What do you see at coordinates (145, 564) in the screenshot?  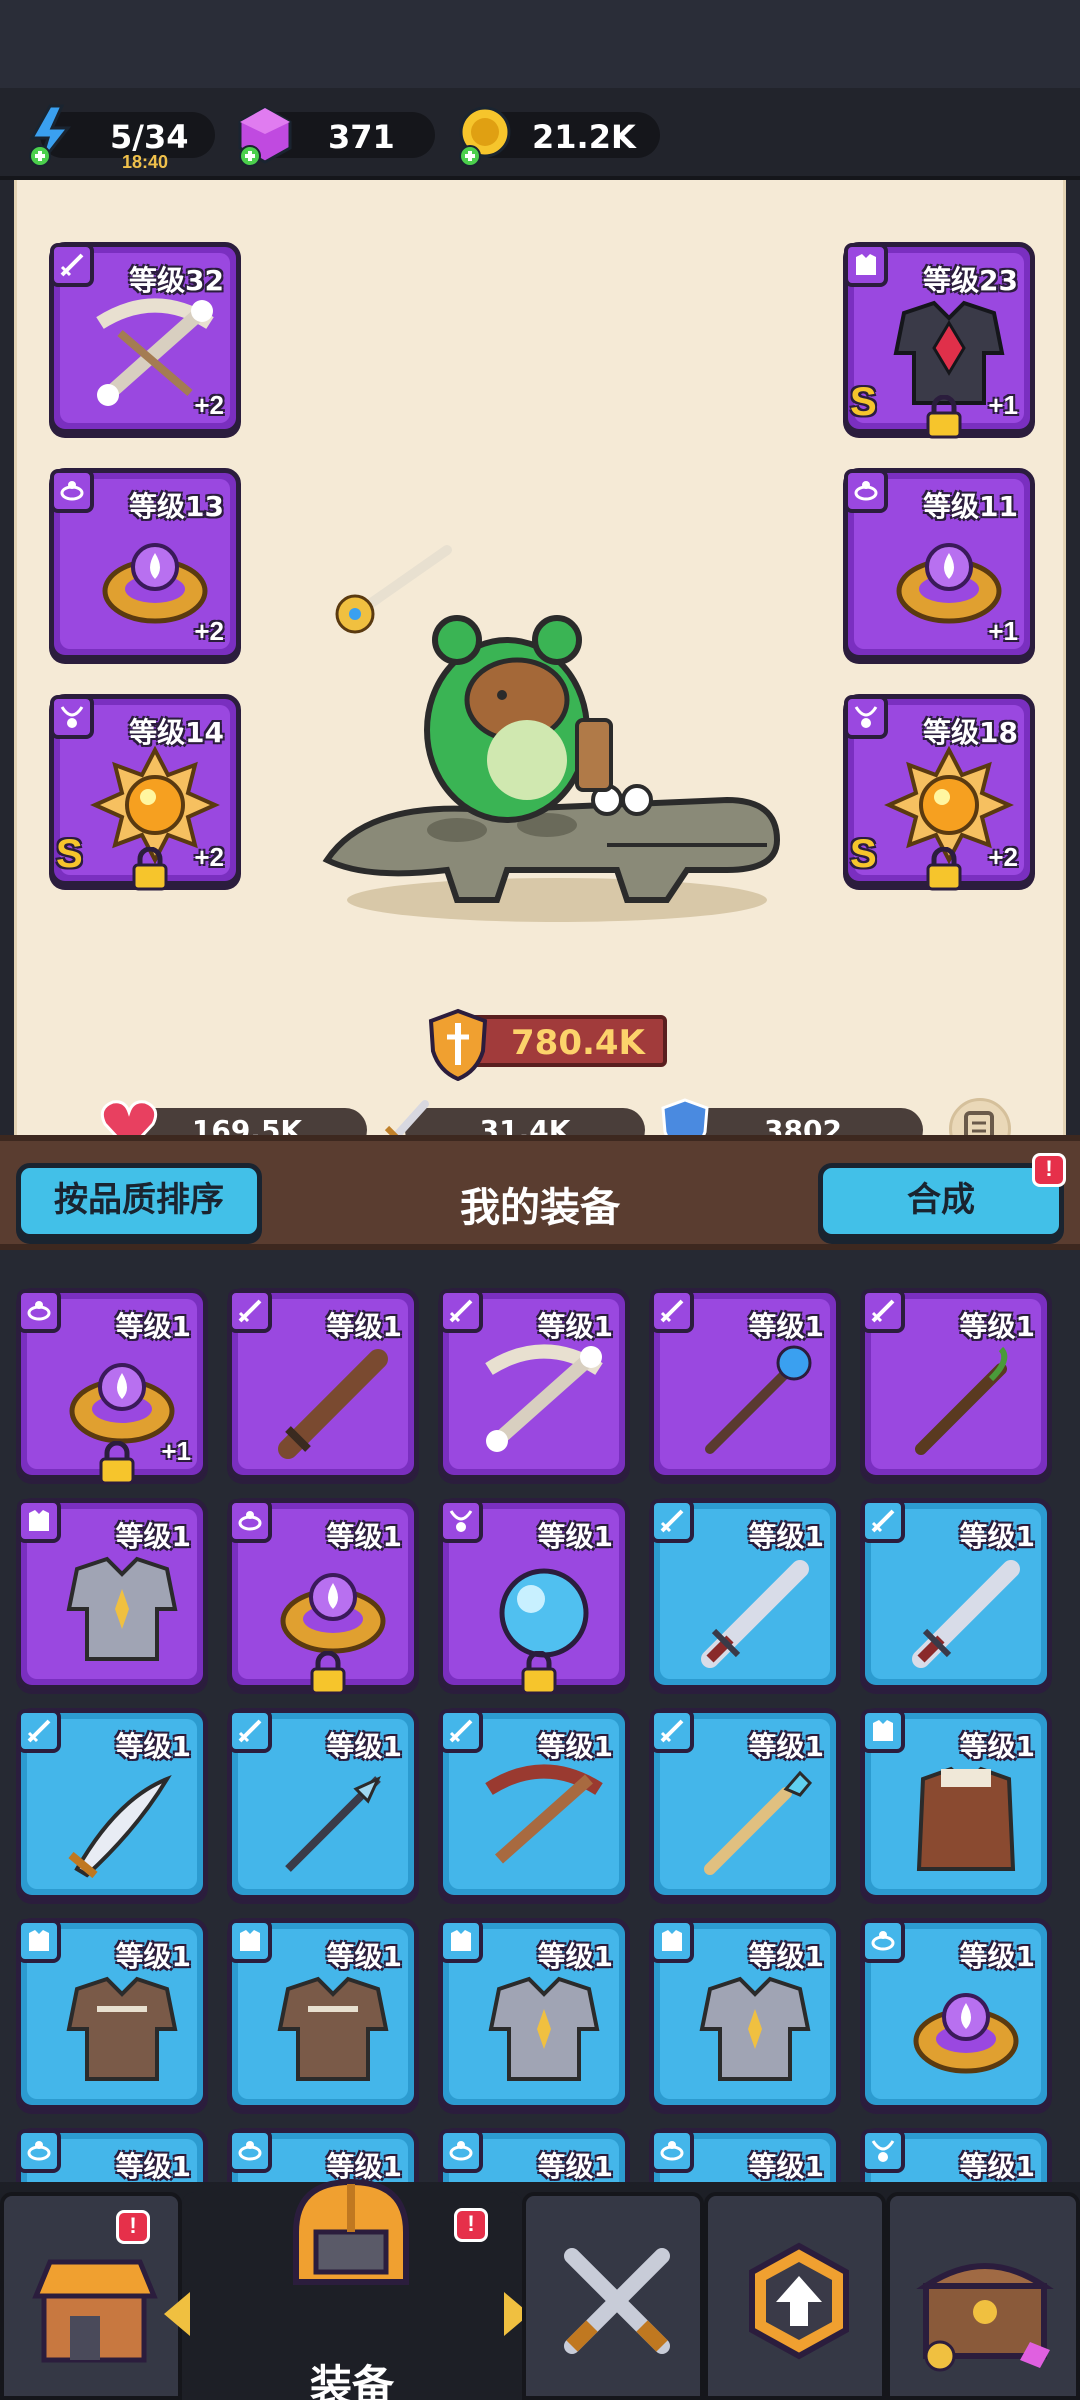 I see `equip-slot-ring: 等级13 +2` at bounding box center [145, 564].